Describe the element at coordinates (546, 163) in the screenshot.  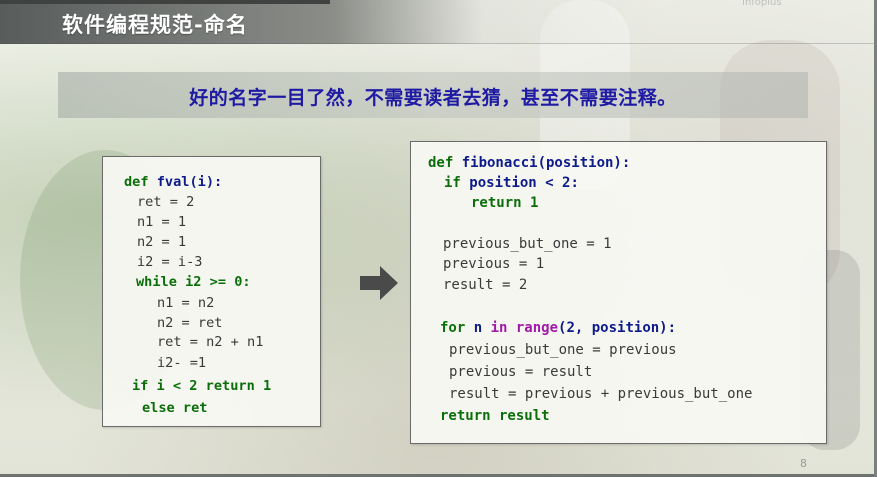
I see `code-function-name: fibonacci(position):` at that location.